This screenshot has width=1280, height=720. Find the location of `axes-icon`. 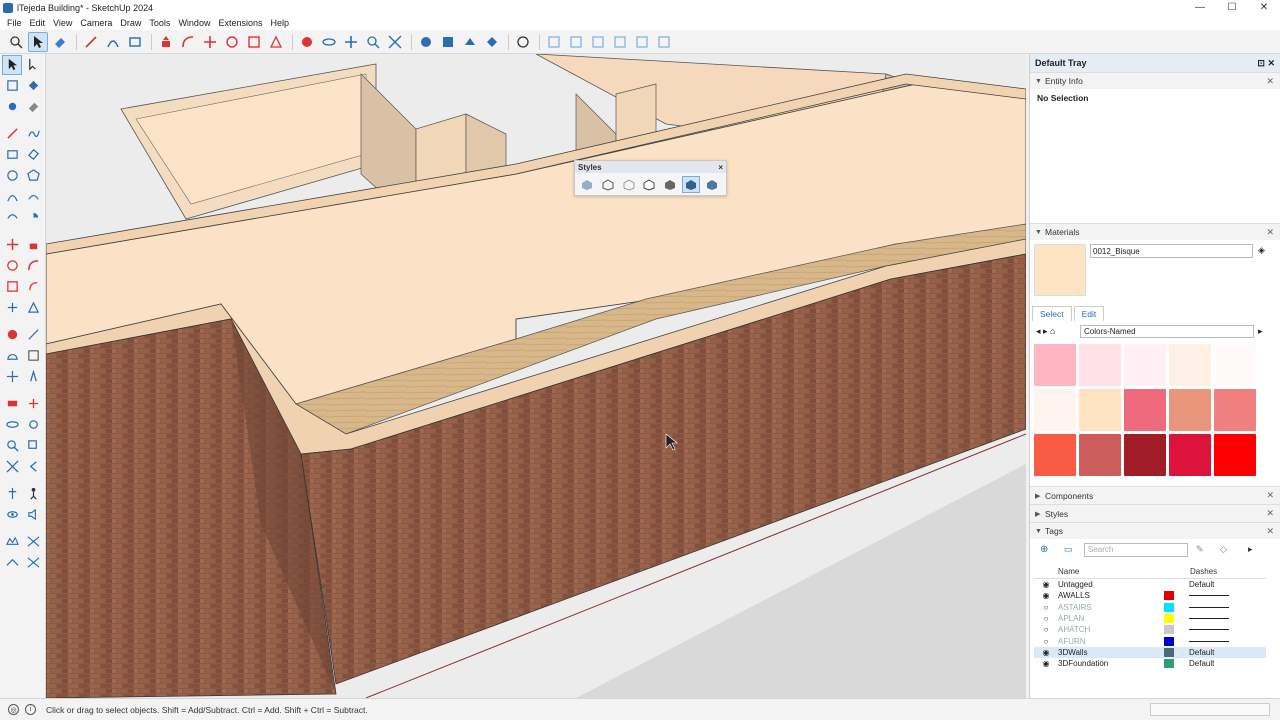

axes-icon is located at coordinates (12, 377).